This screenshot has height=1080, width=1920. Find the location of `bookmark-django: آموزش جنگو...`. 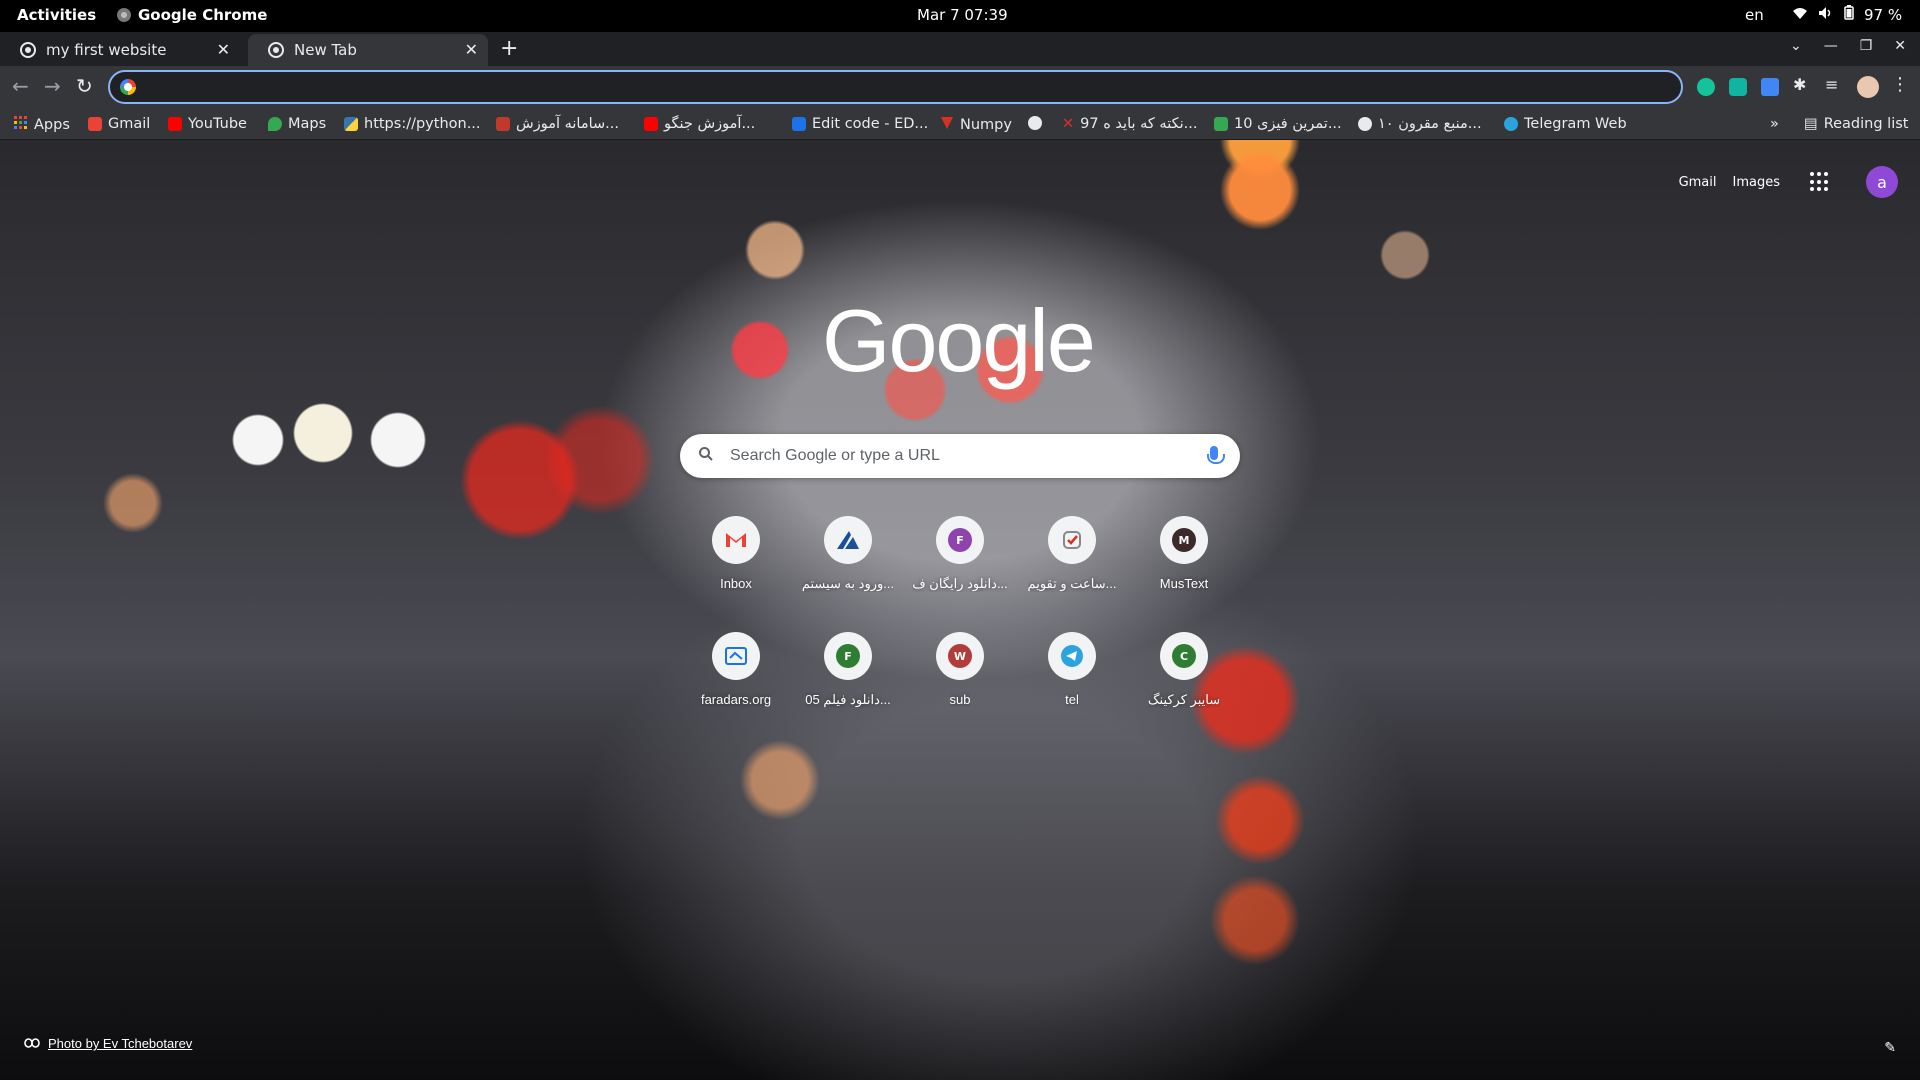

bookmark-django: آموزش جنگو... is located at coordinates (699, 124).